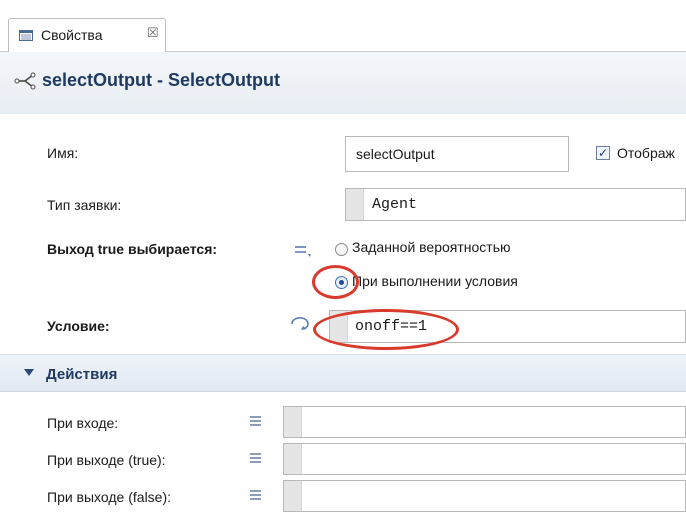 Image resolution: width=686 pixels, height=521 pixels. What do you see at coordinates (343, 373) in the screenshot?
I see `section-actions: Действия` at bounding box center [343, 373].